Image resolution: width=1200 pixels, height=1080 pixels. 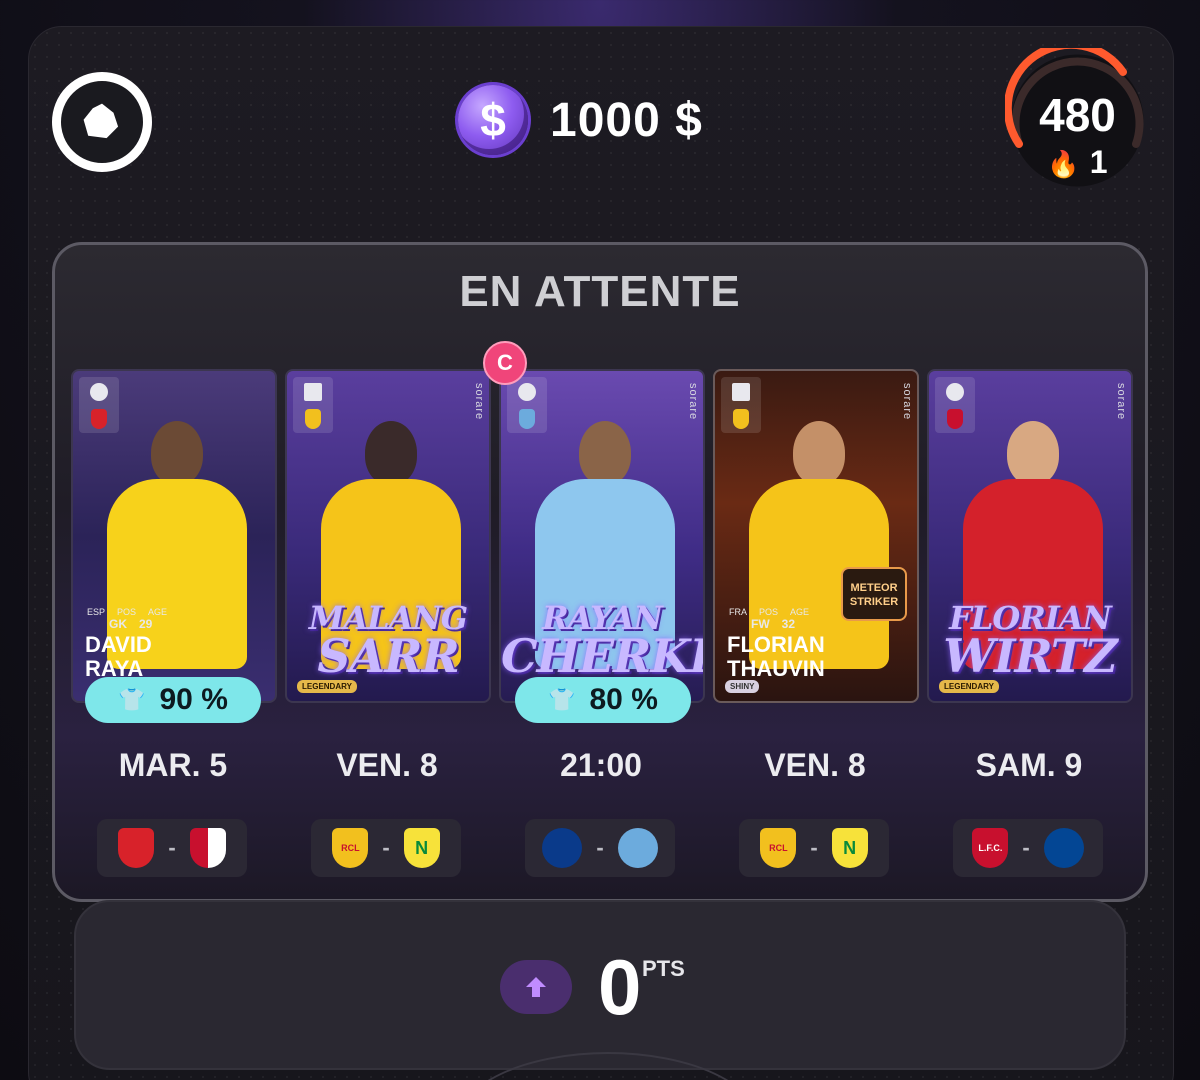 I want to click on player-card-wirtz: sorare FLORIAN WIRTZ LEGENDARY, so click(x=1030, y=536).